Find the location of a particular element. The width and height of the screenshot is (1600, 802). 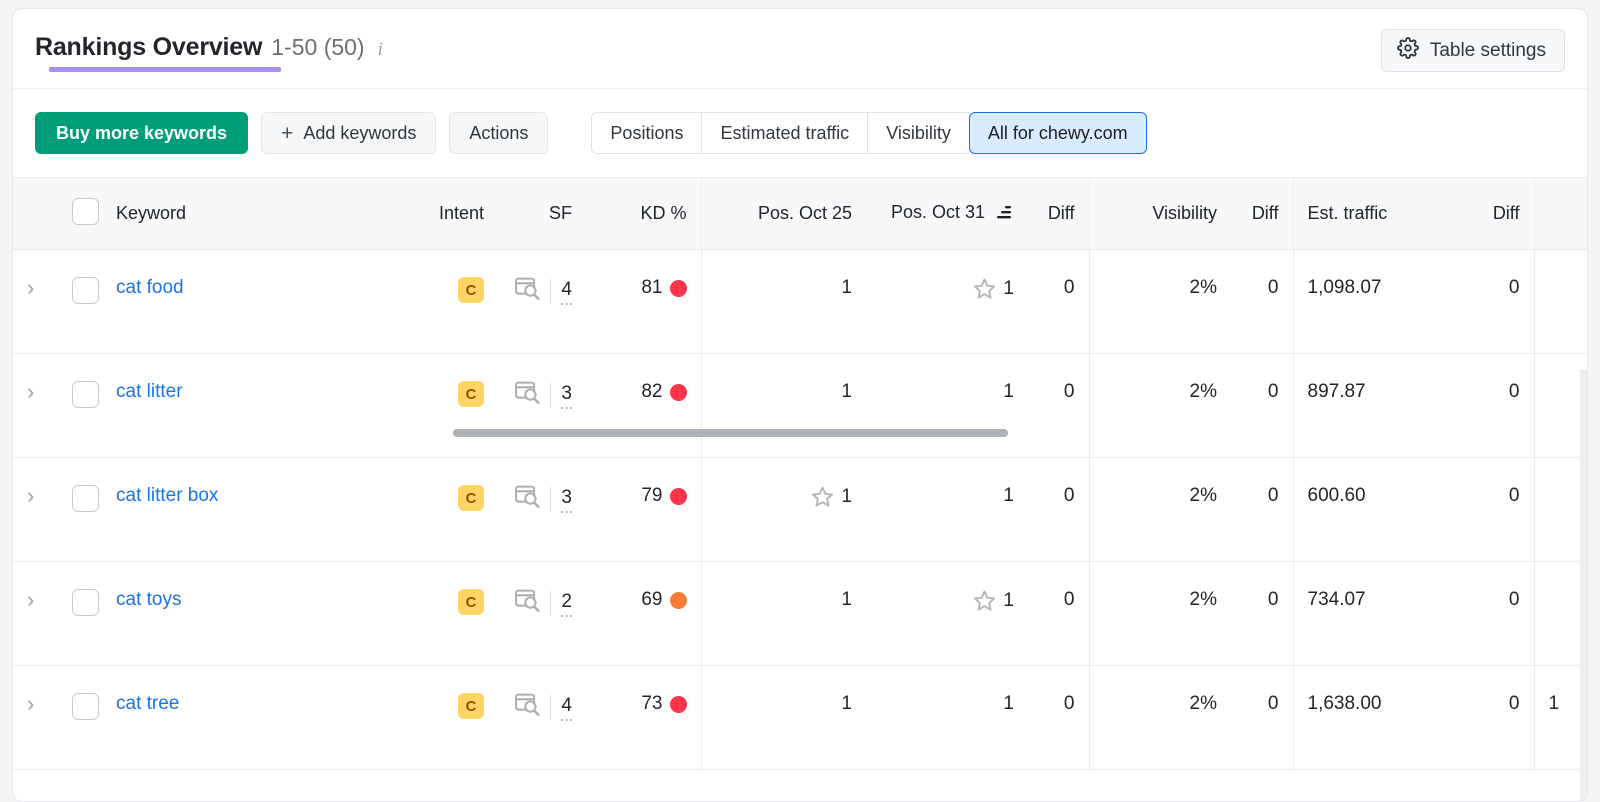

table-row: › cat litter box C 3 79 1 1 0 2% 0 600.60 0 is located at coordinates (800, 509).